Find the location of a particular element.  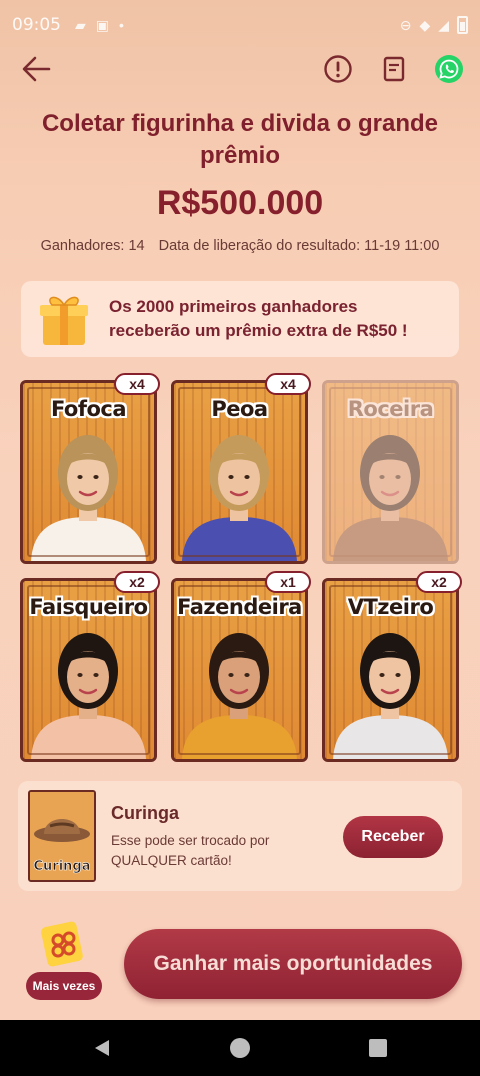

card-name: Roceira is located at coordinates (390, 409).